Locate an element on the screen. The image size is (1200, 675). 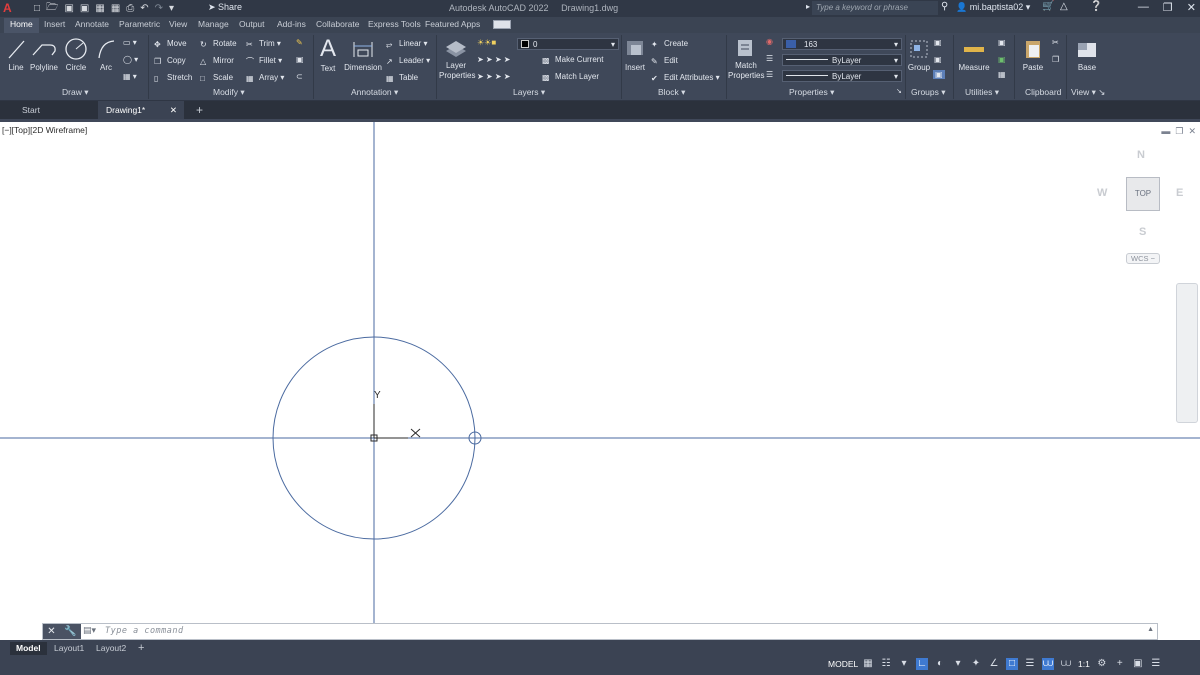
redo-icon: ↷ is located at coordinates (159, 8).